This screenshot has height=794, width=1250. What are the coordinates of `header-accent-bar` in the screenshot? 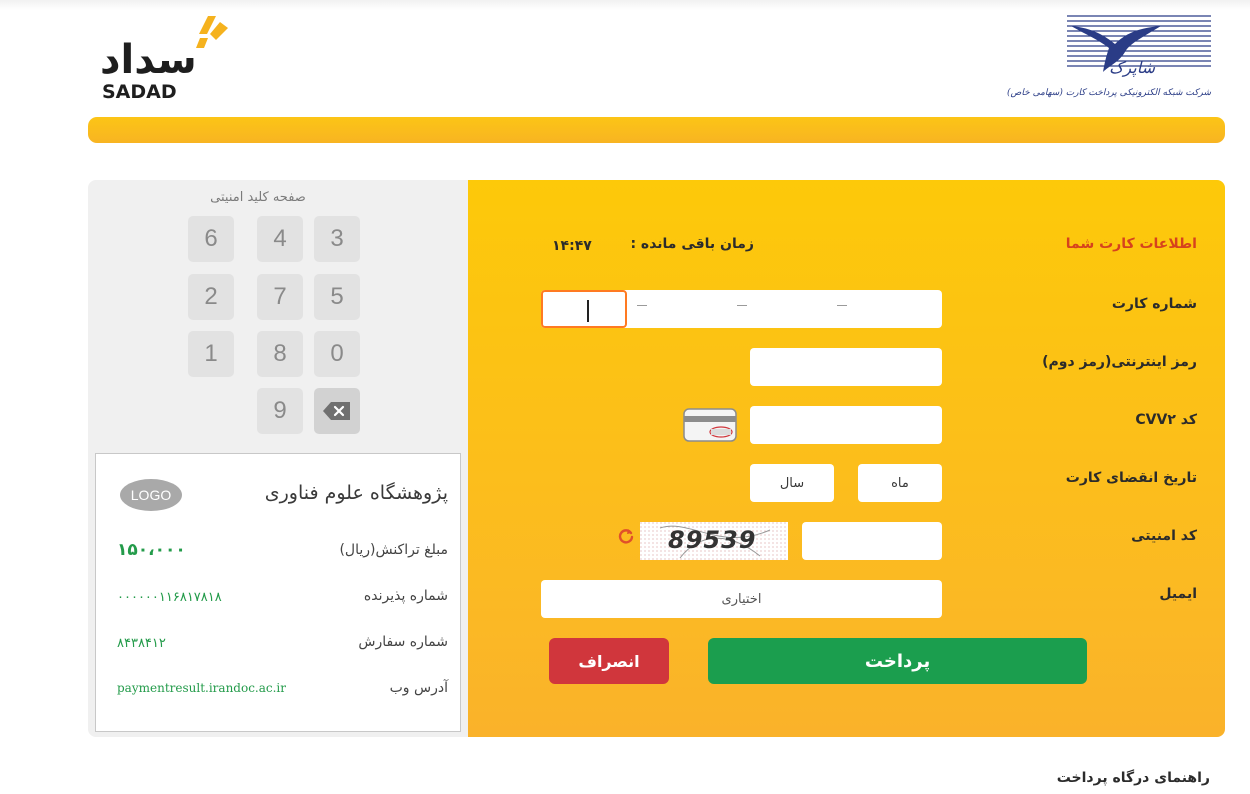 It's located at (656, 130).